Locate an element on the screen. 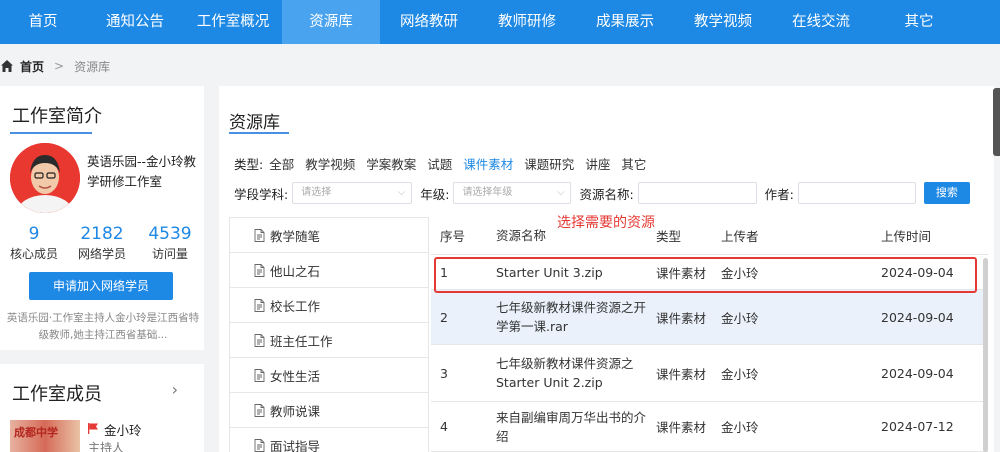 The image size is (1000, 452). type-filter-teaching-video: 教学视频 is located at coordinates (330, 163).